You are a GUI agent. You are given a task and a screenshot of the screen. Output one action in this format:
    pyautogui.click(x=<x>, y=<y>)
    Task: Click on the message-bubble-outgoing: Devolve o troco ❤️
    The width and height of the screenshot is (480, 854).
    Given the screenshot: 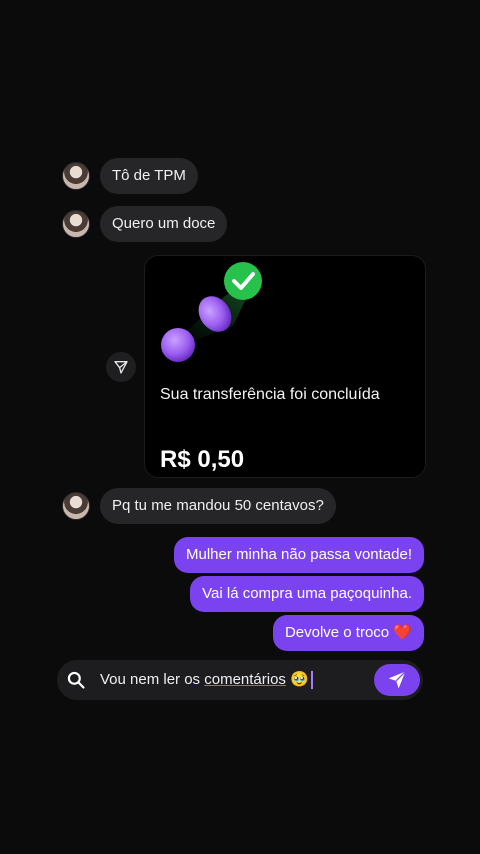 What is the action you would take?
    pyautogui.click(x=348, y=633)
    